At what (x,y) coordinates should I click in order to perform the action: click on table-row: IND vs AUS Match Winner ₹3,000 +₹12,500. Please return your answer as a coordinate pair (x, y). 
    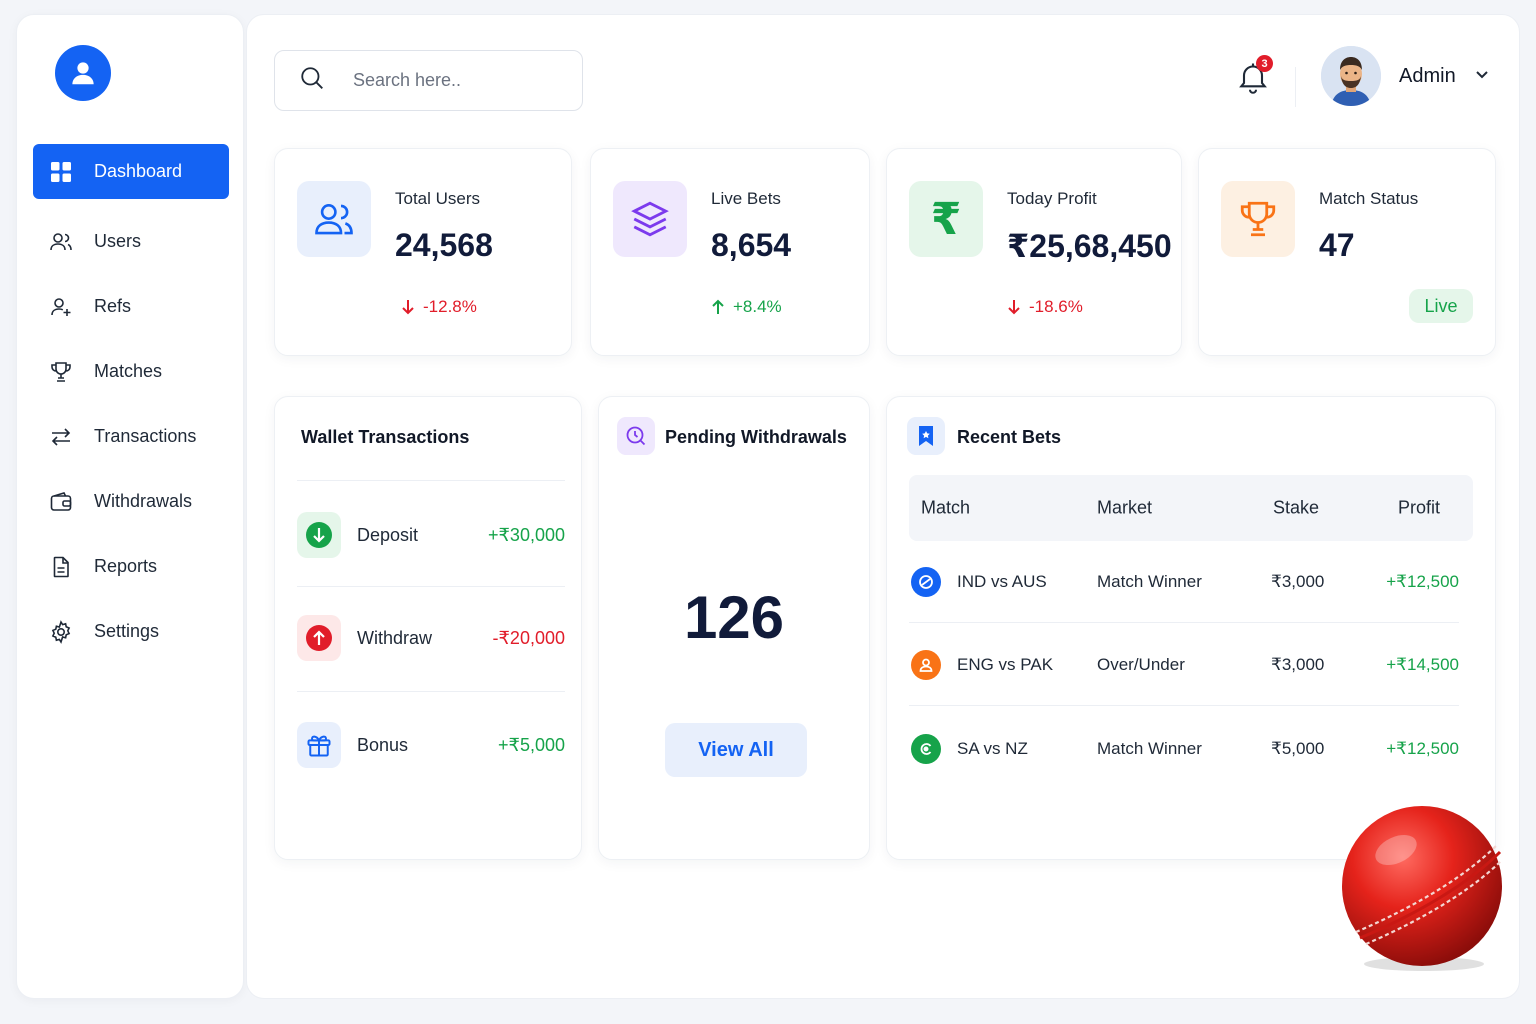
    Looking at the image, I should click on (1191, 582).